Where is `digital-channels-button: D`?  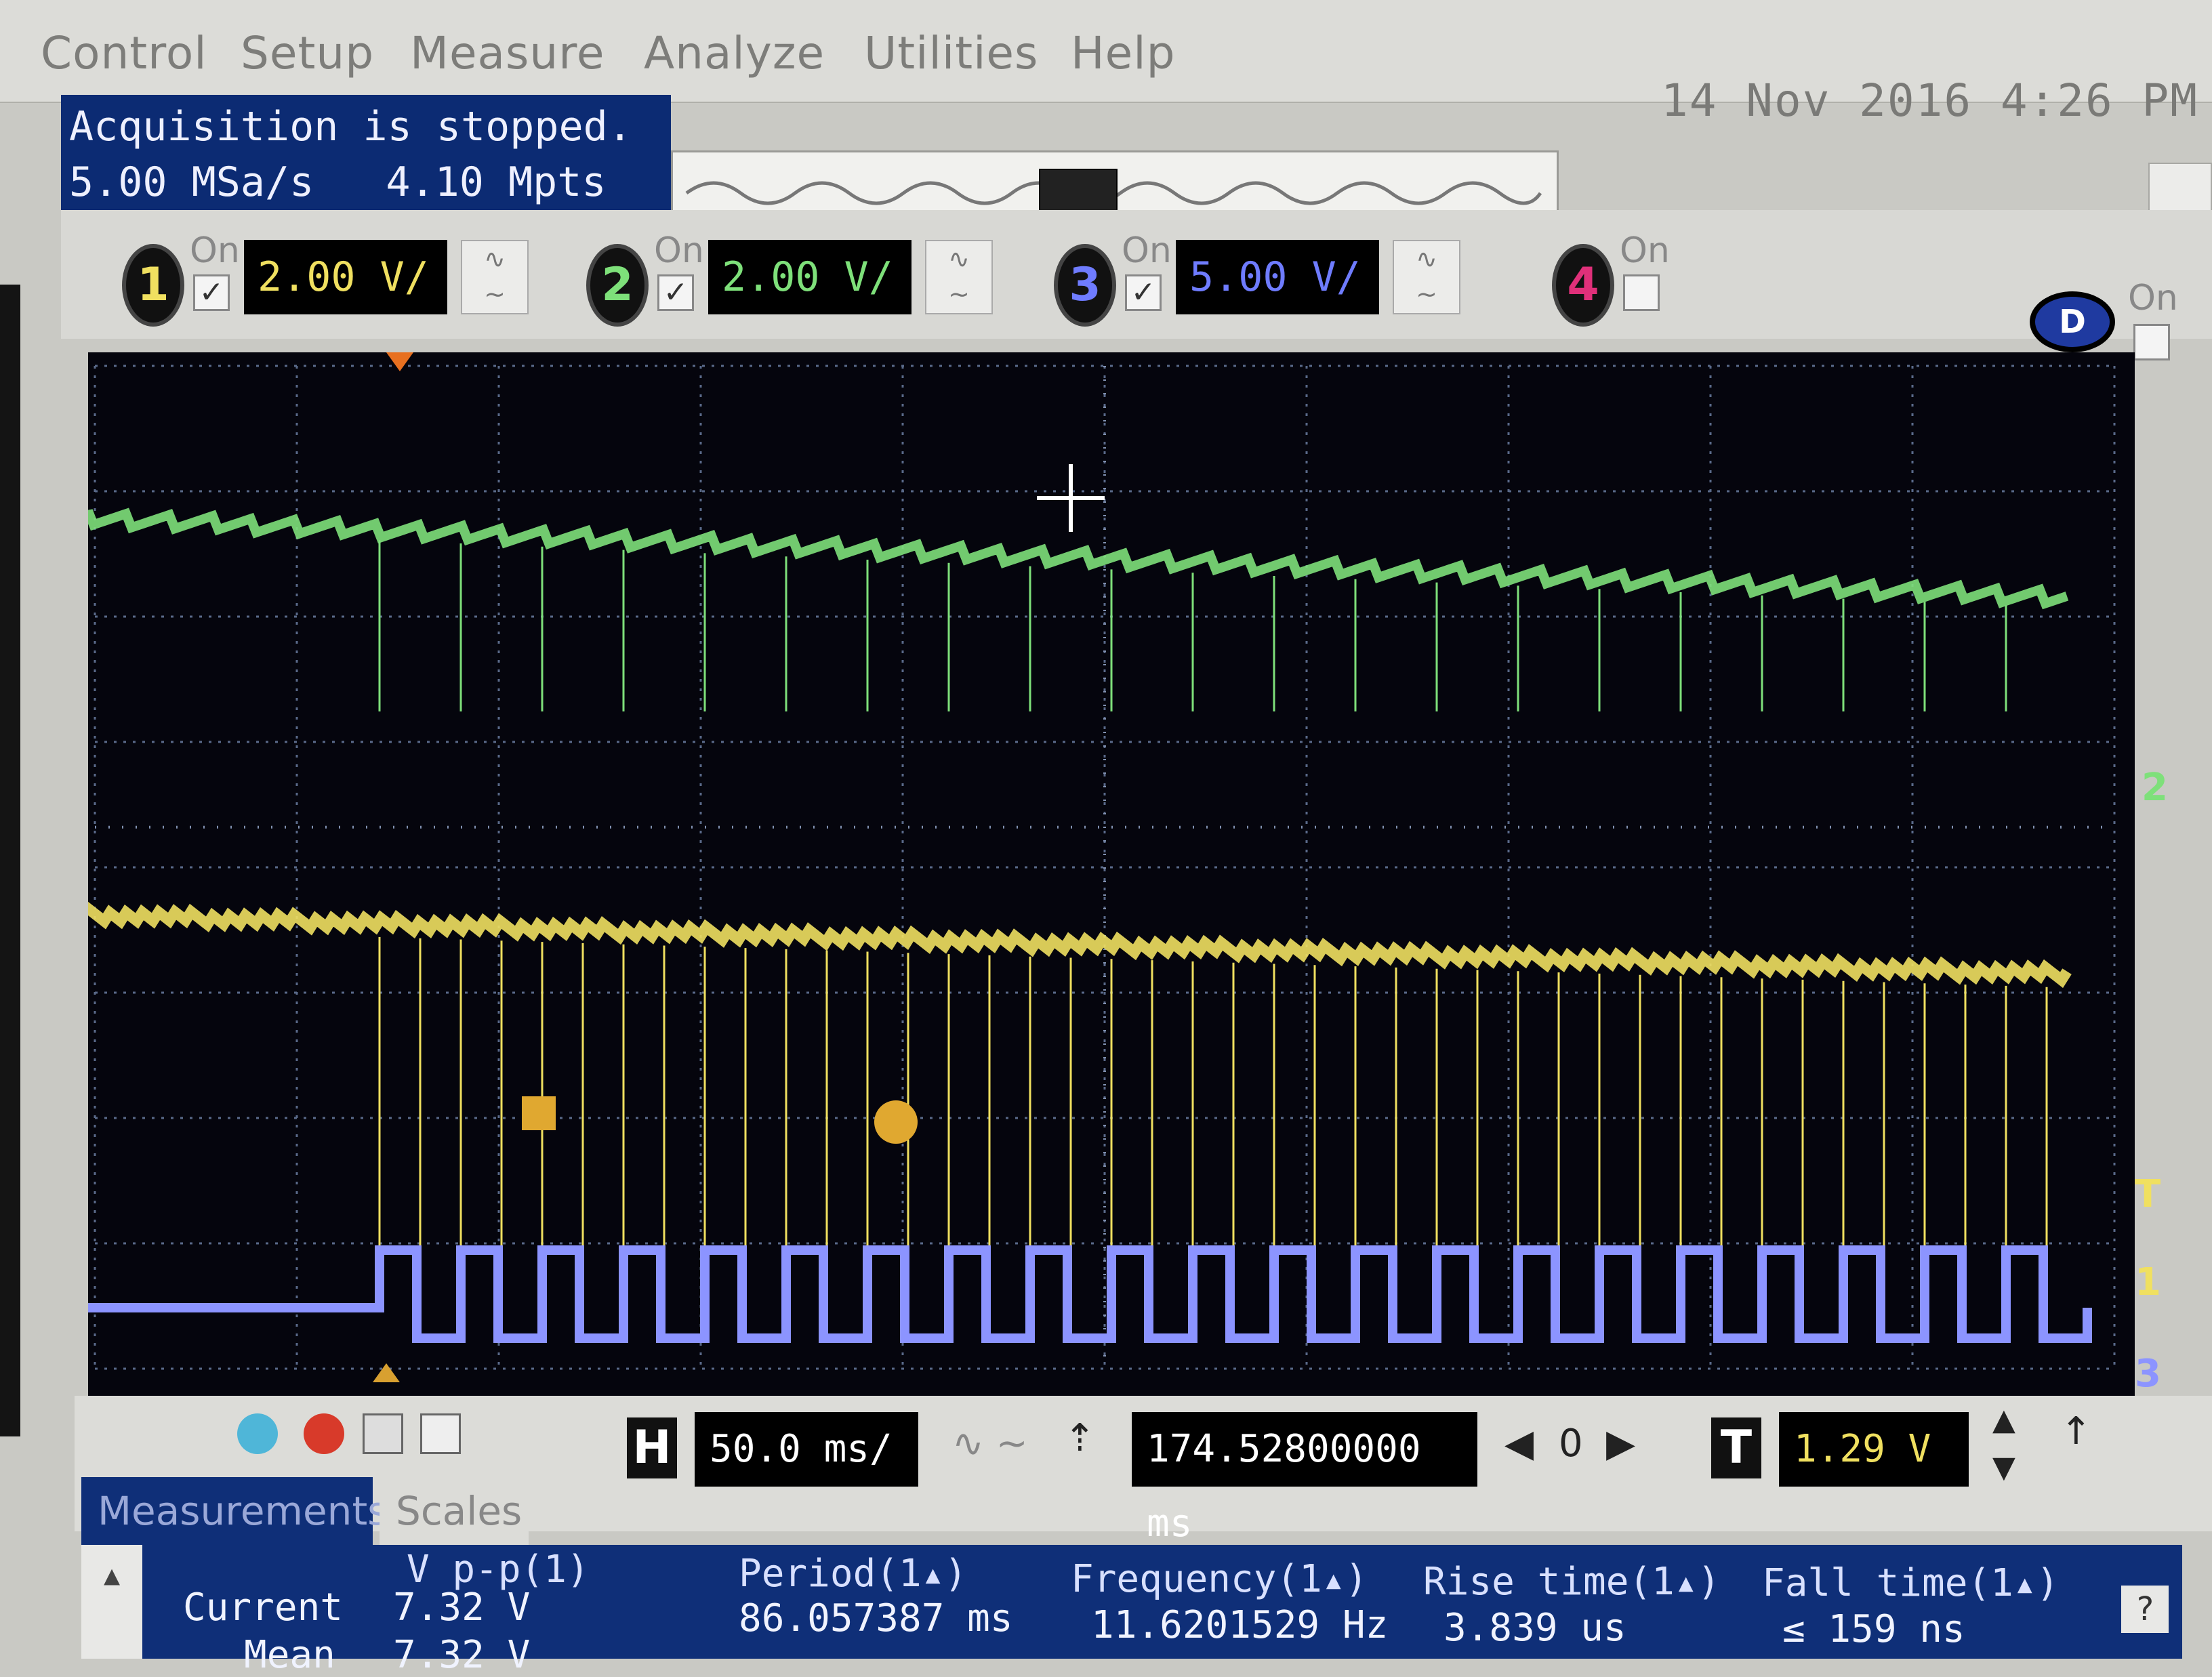 digital-channels-button: D is located at coordinates (2072, 321).